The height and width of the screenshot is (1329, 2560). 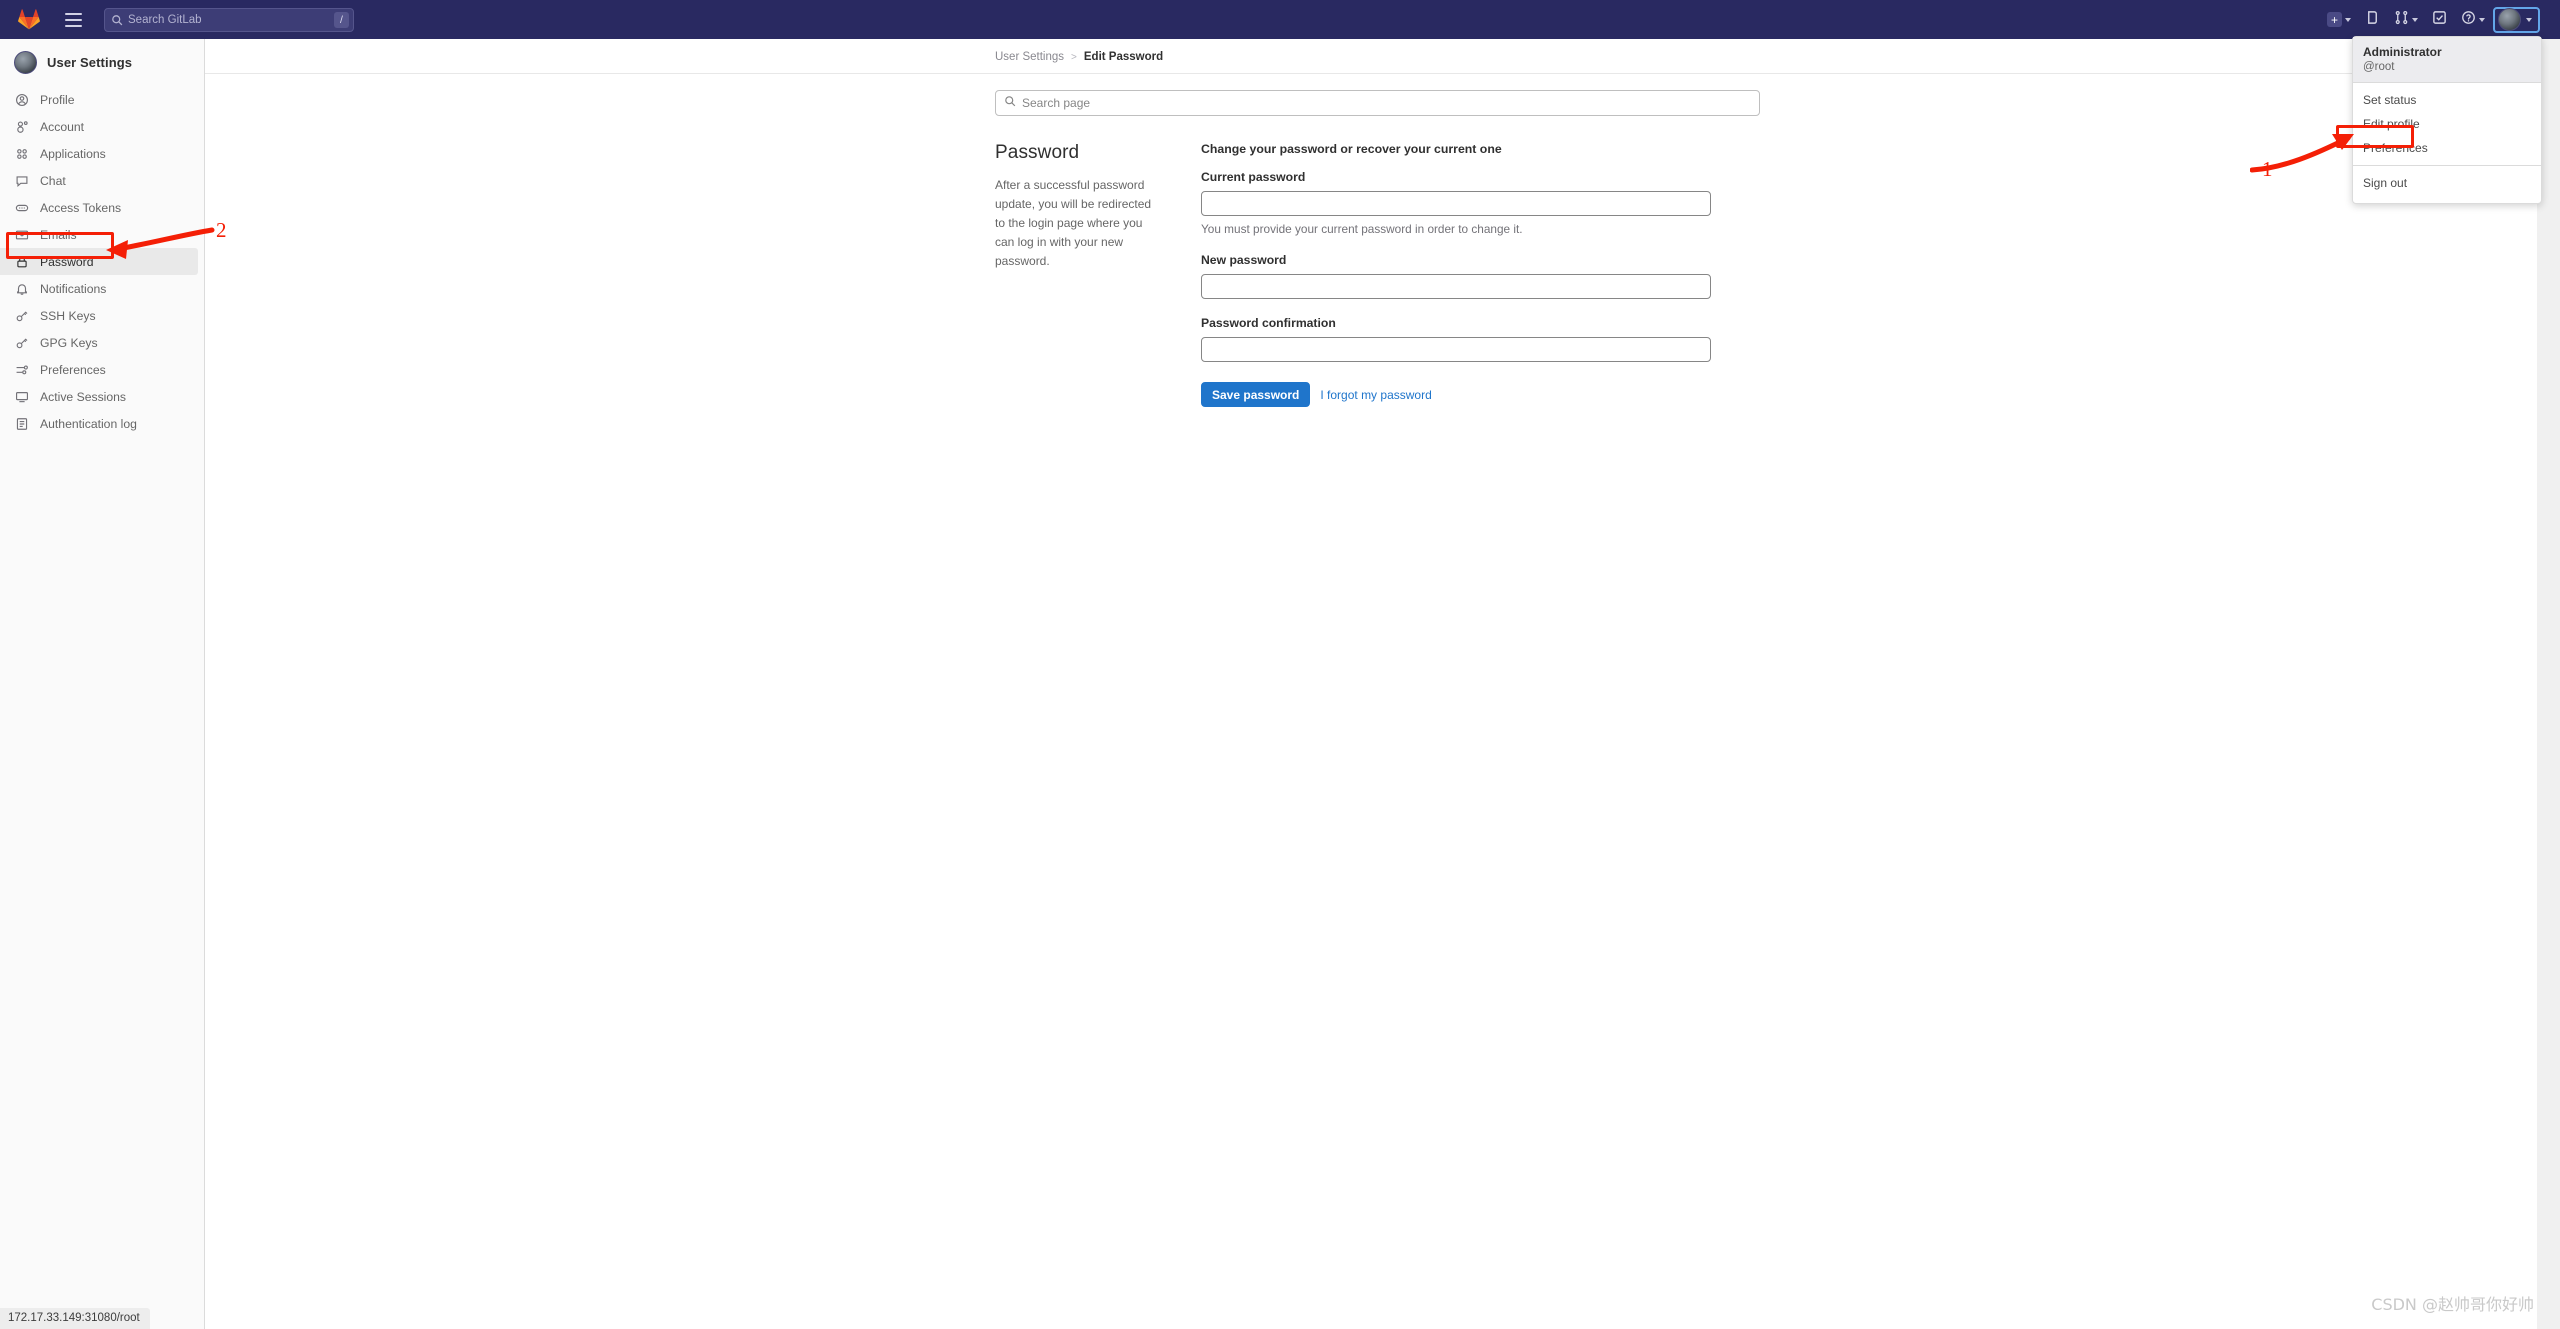 I want to click on status-bar-url: 172.17.33.149:31080/root, so click(x=75, y=1318).